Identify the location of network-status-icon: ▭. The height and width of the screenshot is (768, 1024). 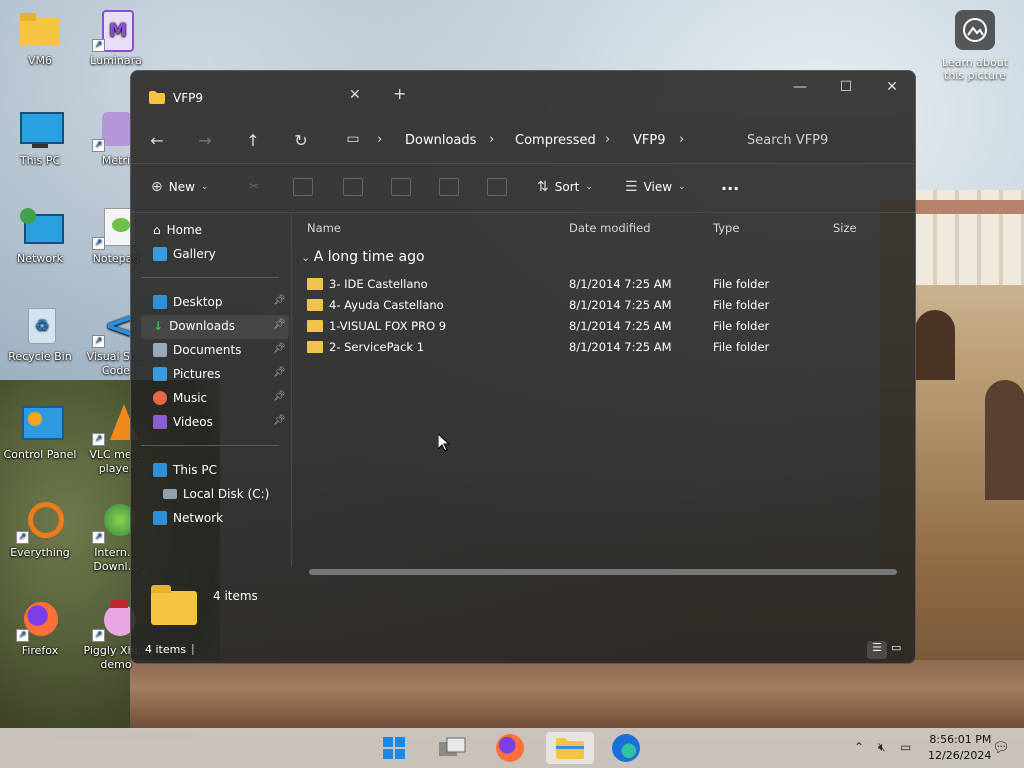
(905, 747).